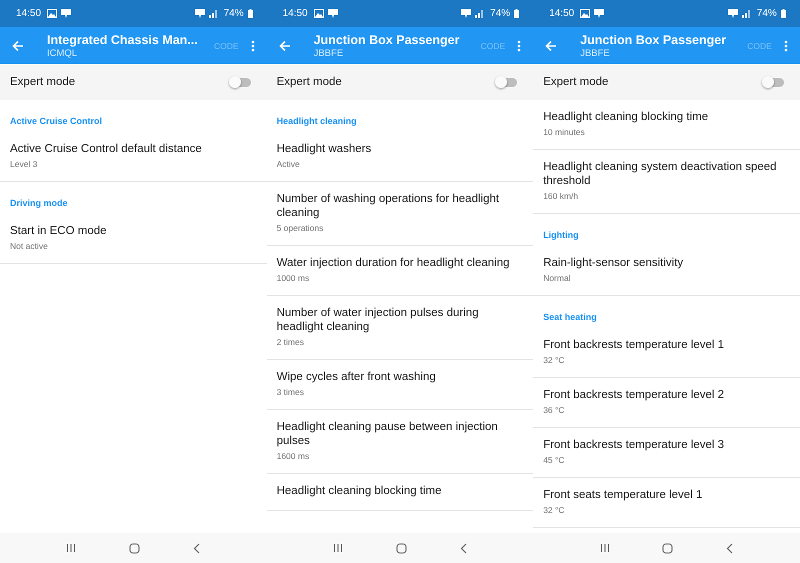 The image size is (800, 563). I want to click on setting-title: Active Cruise Control default distance, so click(106, 149).